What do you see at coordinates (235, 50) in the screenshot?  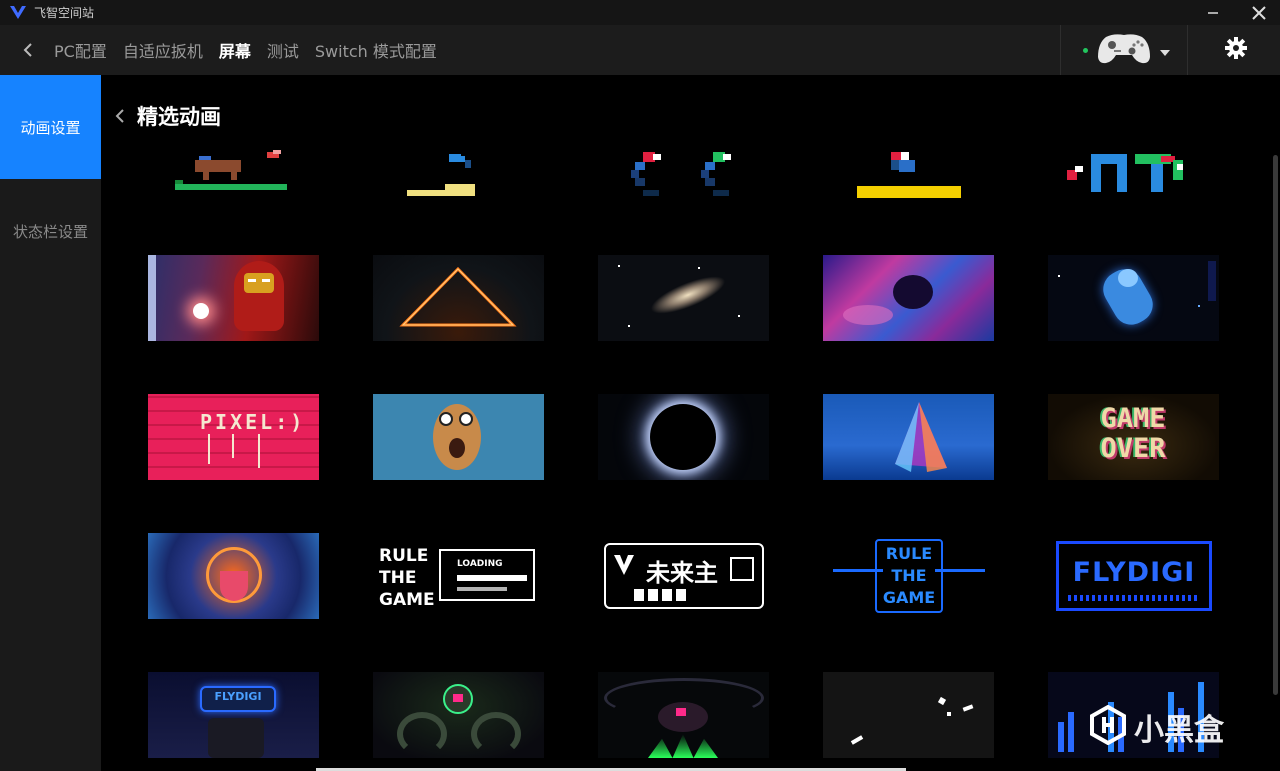 I see `tab-screen: 屏幕` at bounding box center [235, 50].